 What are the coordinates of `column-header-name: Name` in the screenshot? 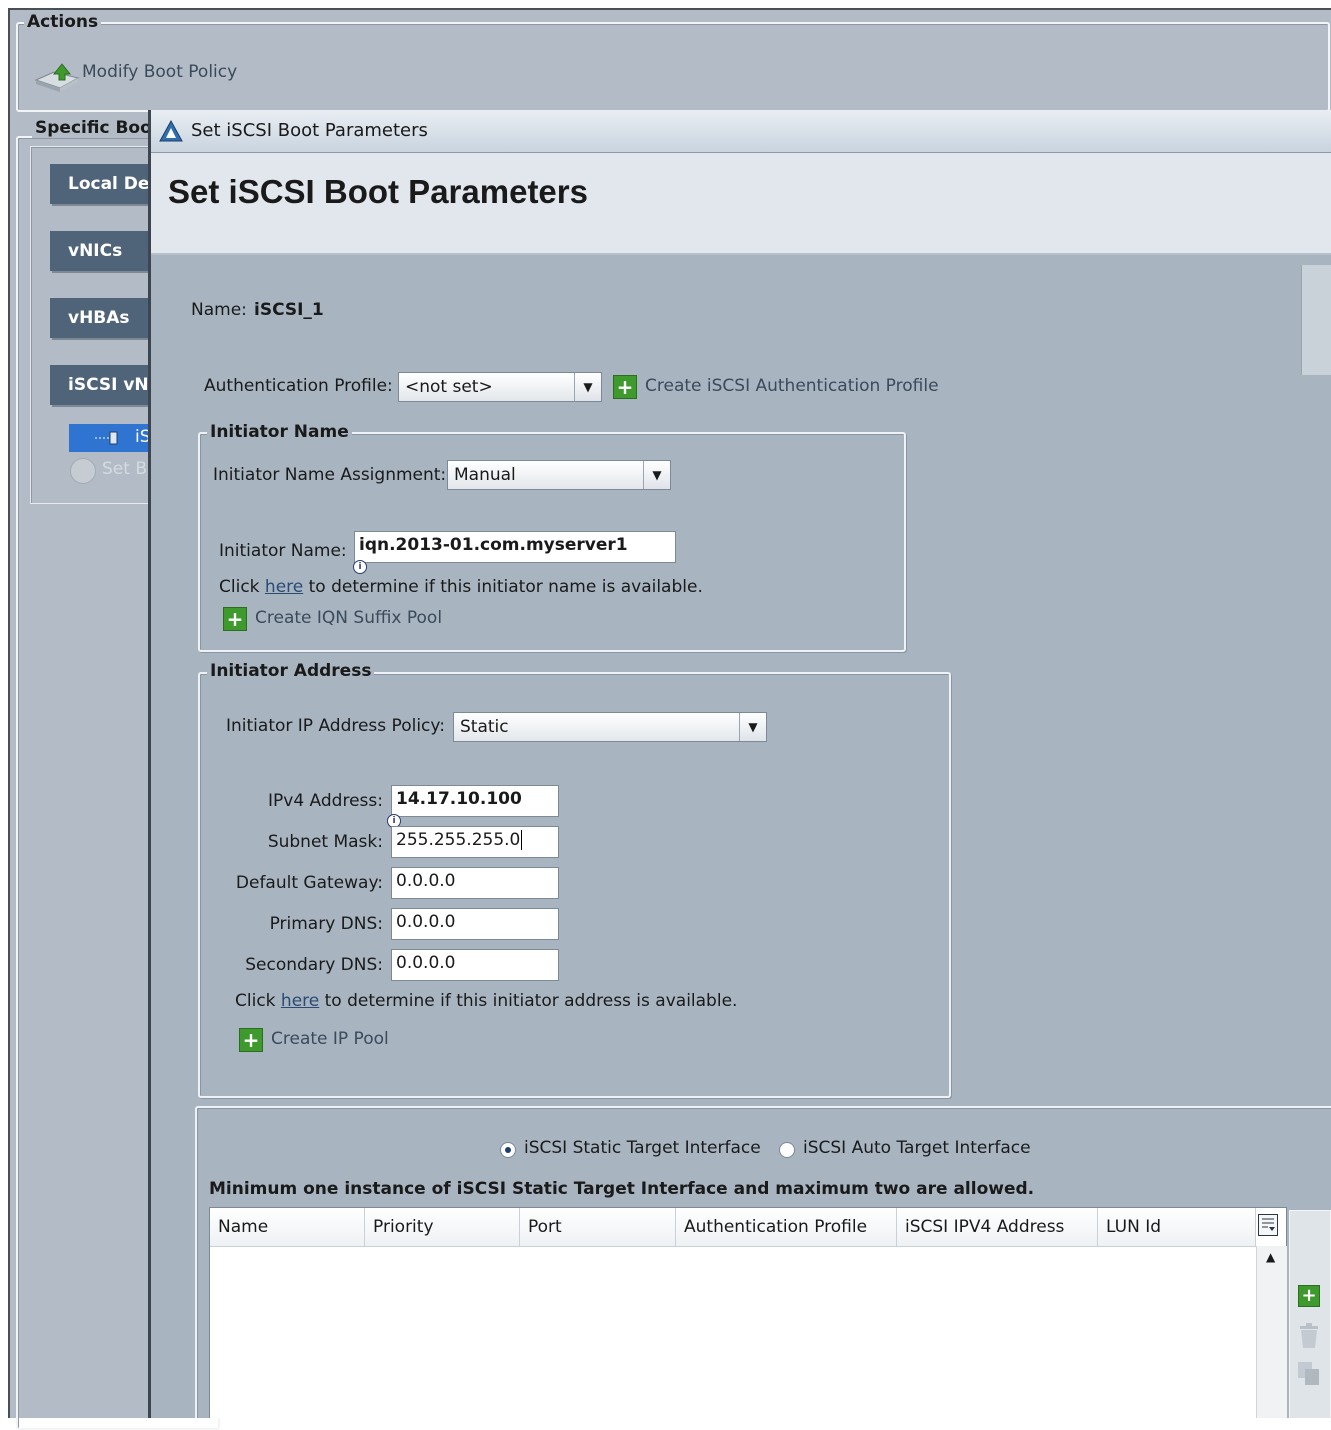 It's located at (287, 1227).